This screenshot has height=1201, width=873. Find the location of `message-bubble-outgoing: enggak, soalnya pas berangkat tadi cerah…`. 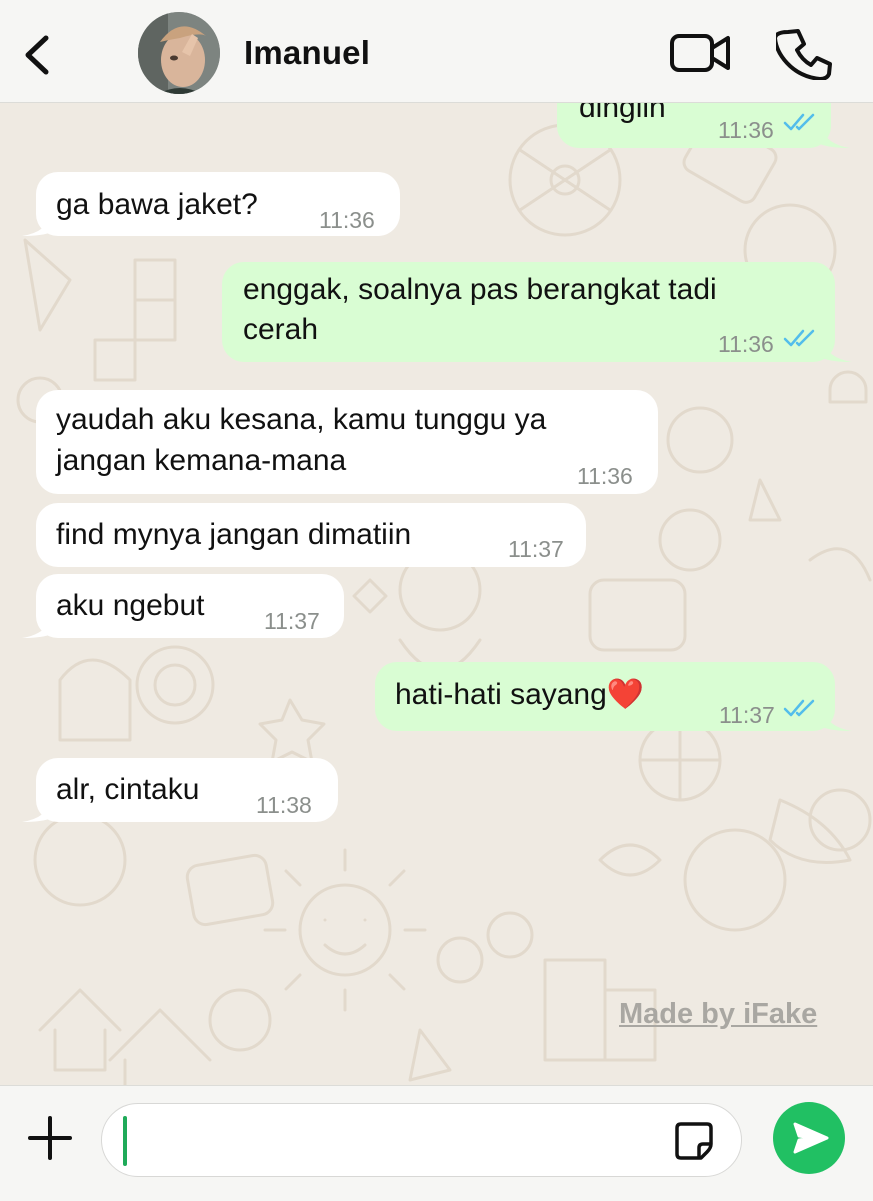

message-bubble-outgoing: enggak, soalnya pas berangkat tadi cerah… is located at coordinates (528, 312).